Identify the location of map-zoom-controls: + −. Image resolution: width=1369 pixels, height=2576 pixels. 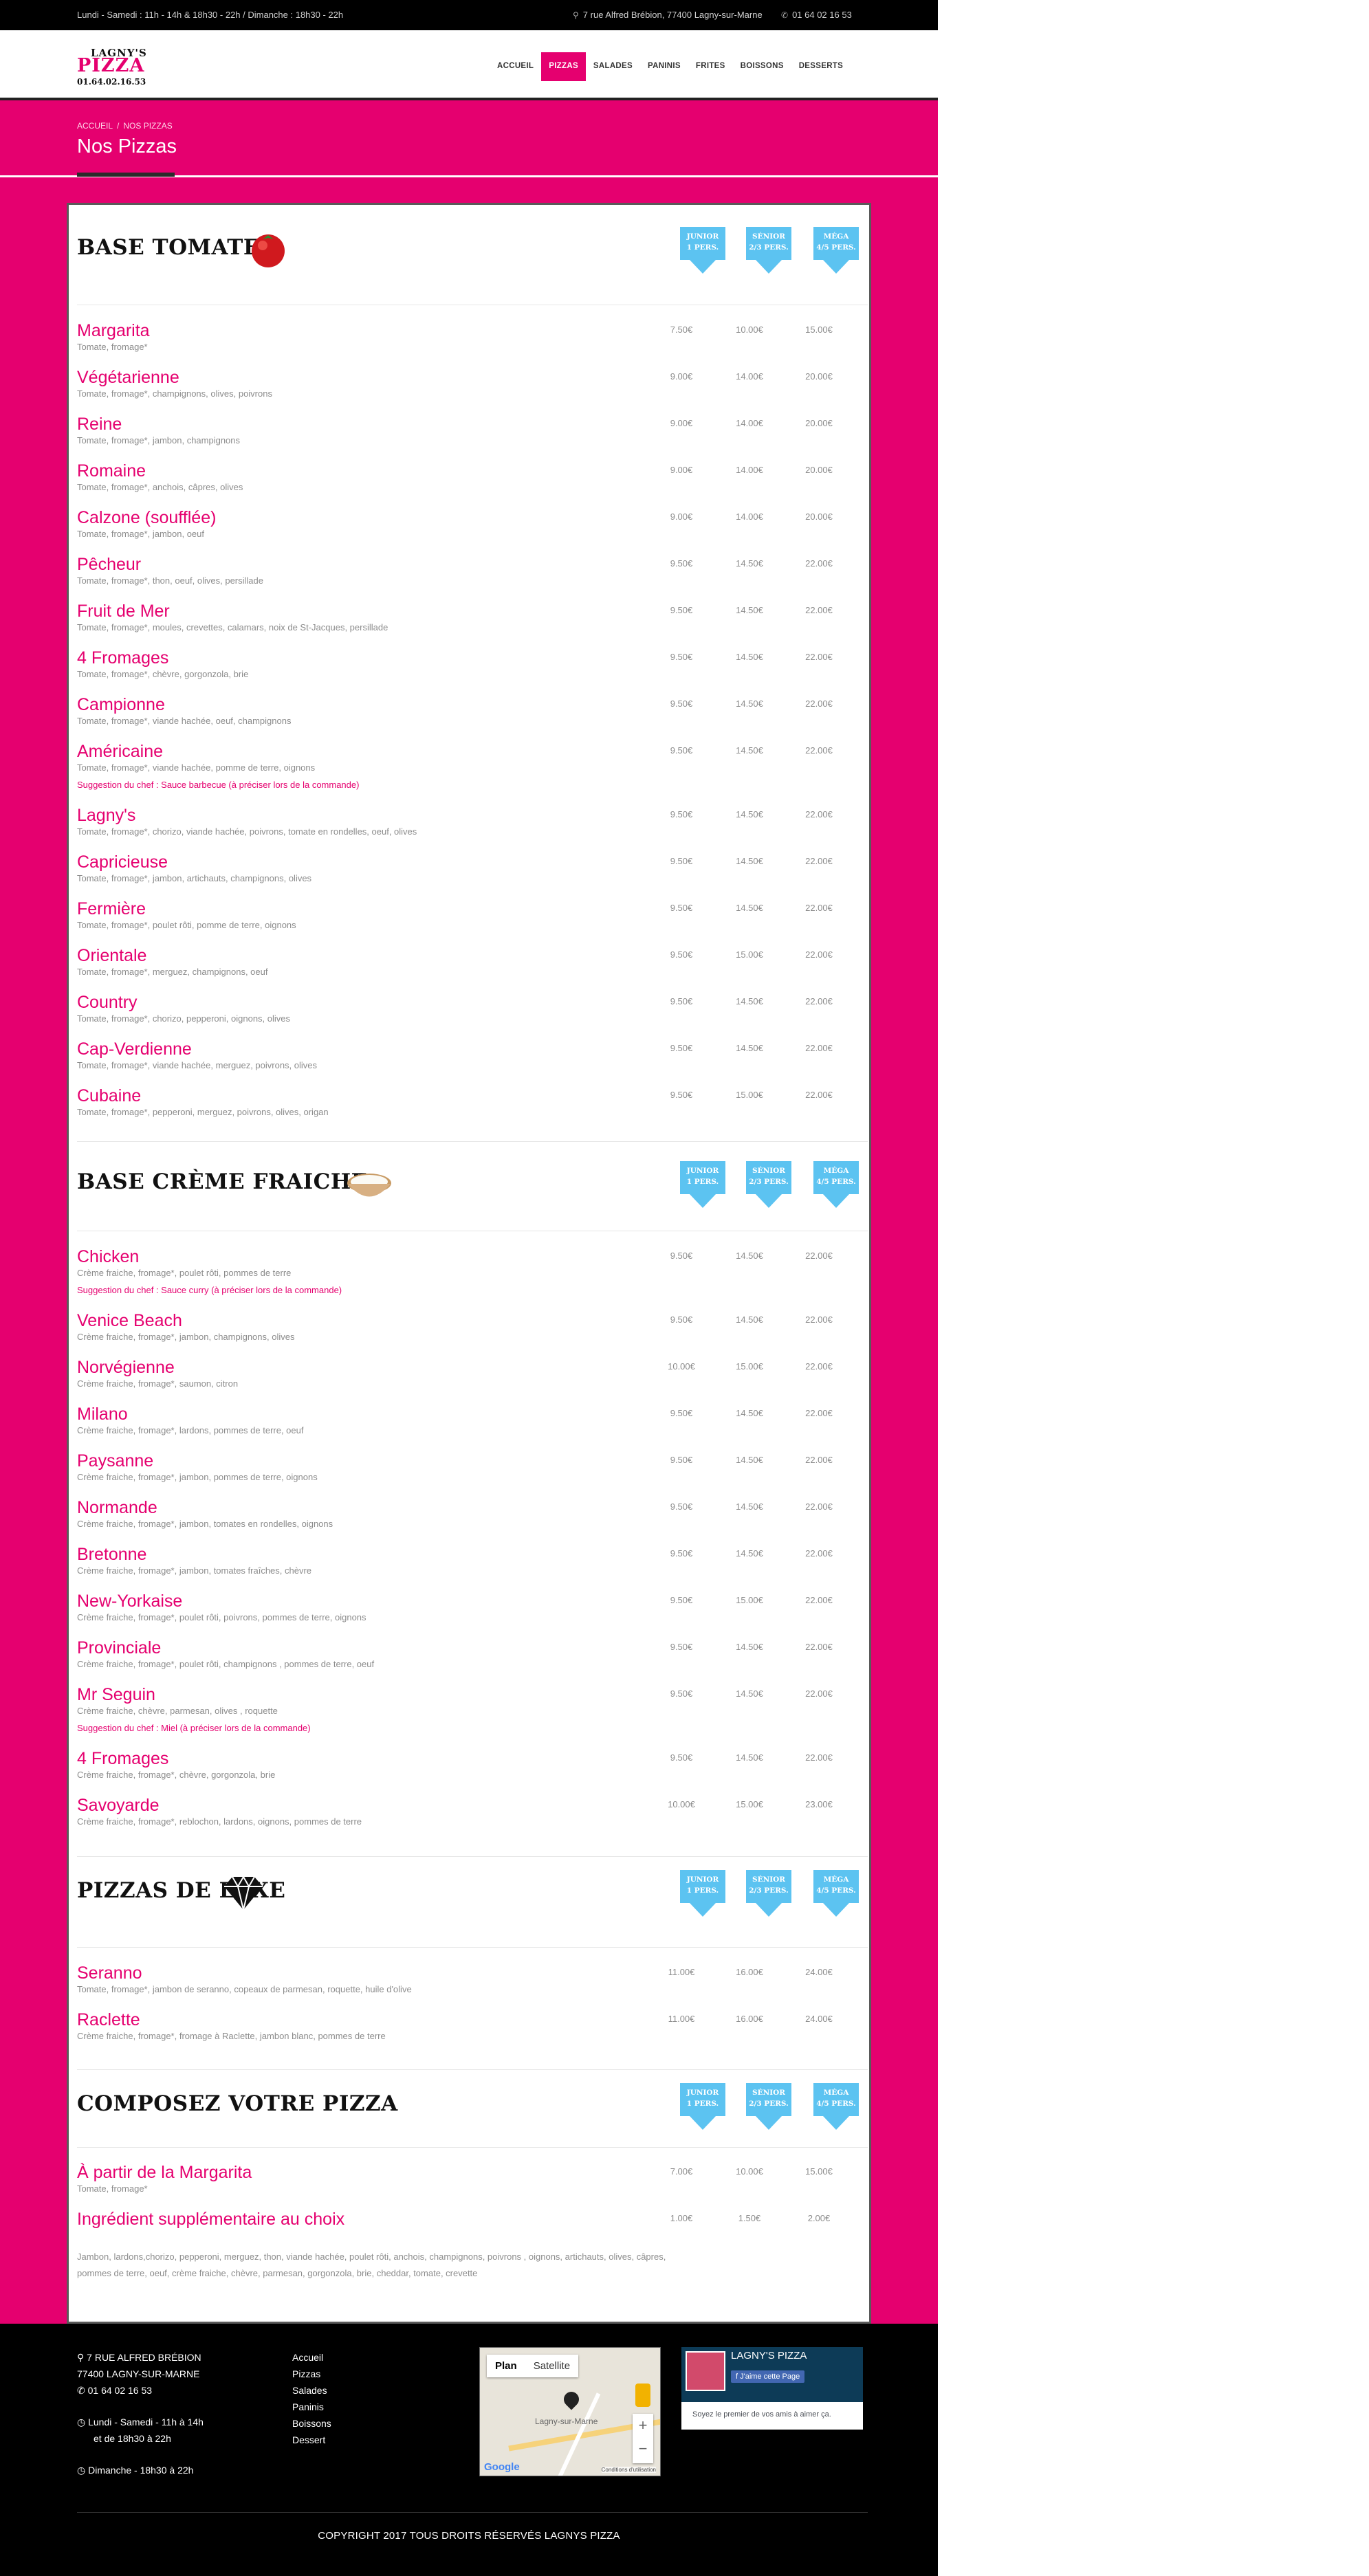
(643, 2438).